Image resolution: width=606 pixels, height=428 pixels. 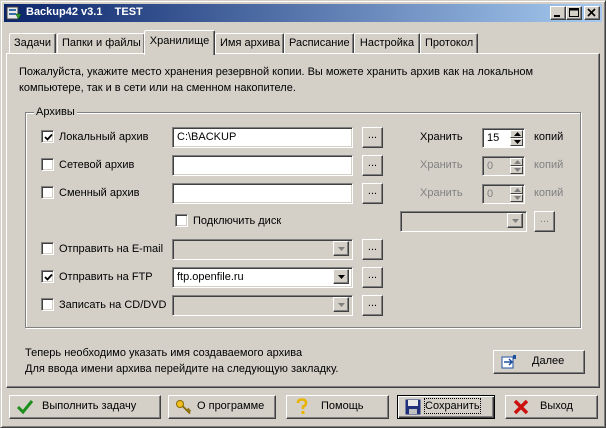 What do you see at coordinates (222, 407) in the screenshot?
I see `about-button: О программе` at bounding box center [222, 407].